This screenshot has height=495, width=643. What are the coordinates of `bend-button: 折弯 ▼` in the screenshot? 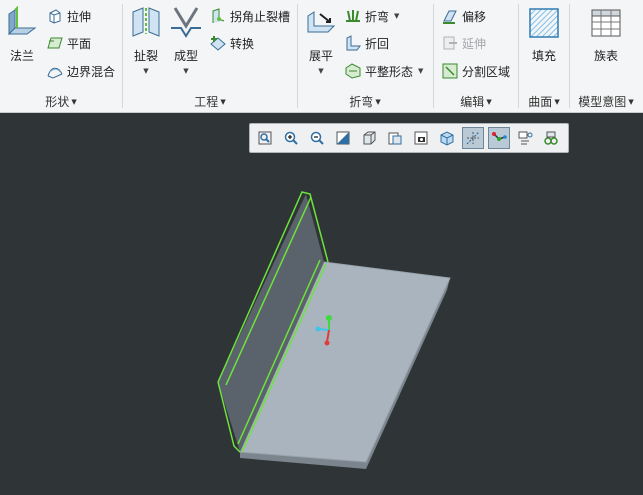 It's located at (371, 16).